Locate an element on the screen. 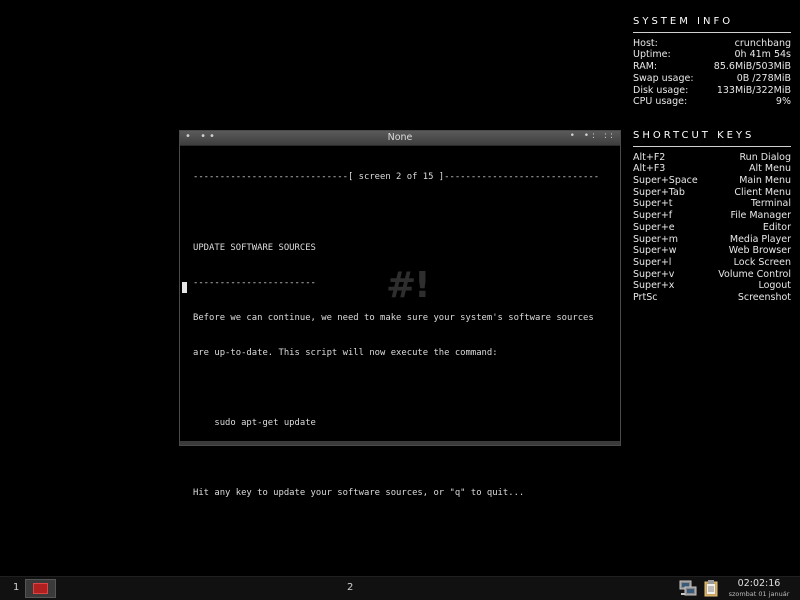  system-row-host: Host: crunchbang is located at coordinates (712, 43).